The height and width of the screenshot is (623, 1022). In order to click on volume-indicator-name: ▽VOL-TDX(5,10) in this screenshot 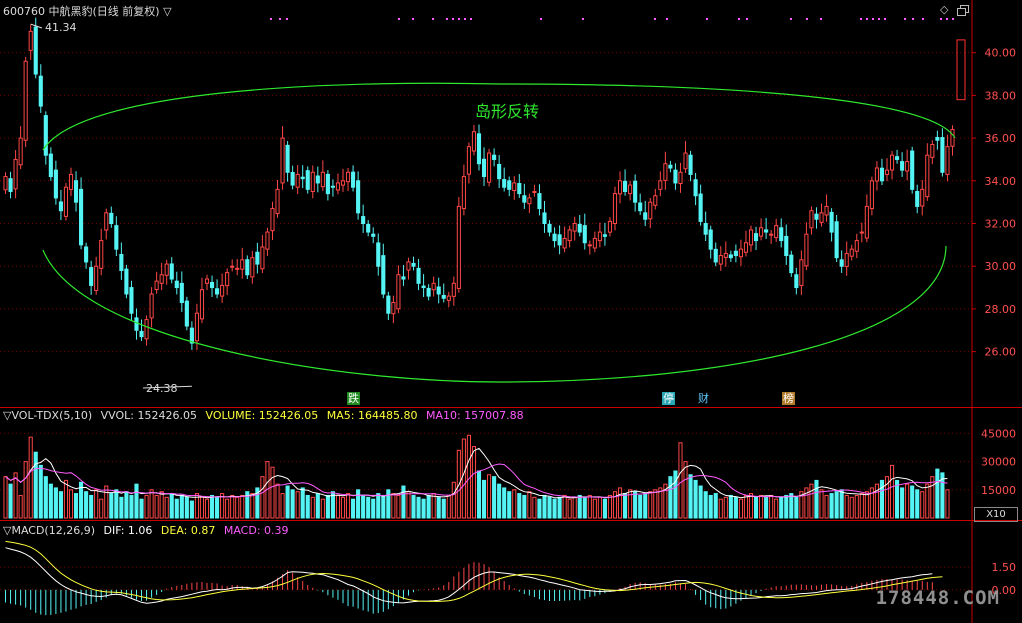, I will do `click(47, 415)`.